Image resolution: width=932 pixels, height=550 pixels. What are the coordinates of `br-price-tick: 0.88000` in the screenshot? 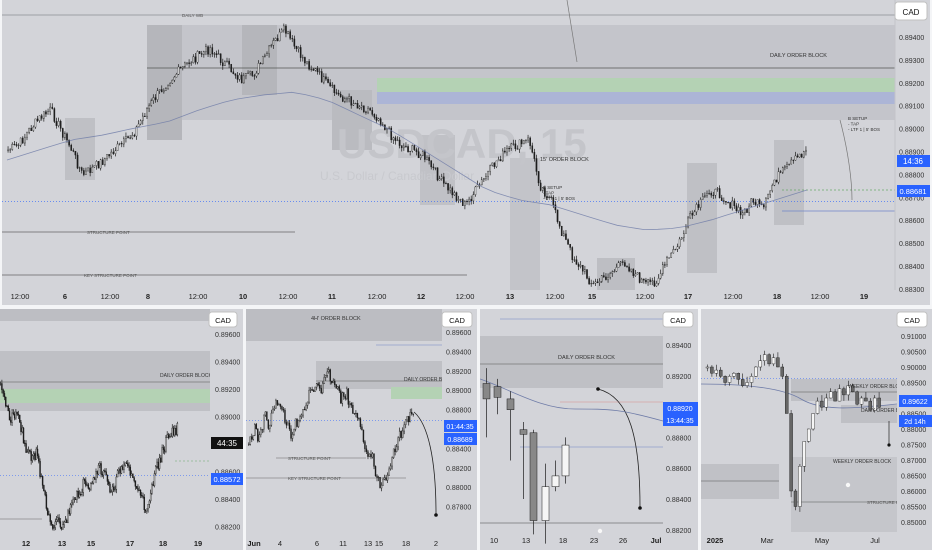 It's located at (913, 430).